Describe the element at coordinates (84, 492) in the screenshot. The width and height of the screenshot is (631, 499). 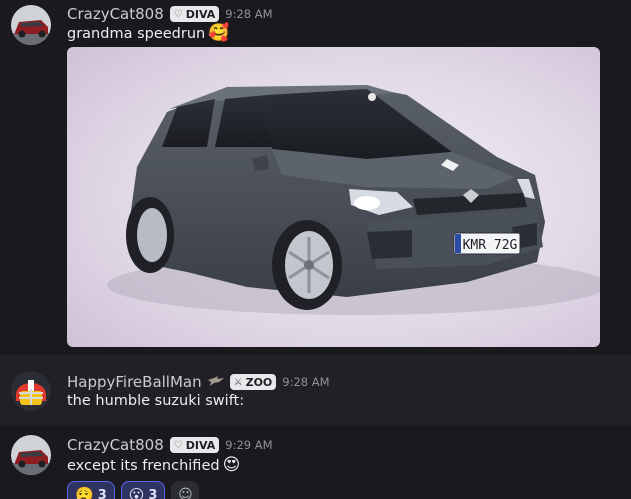
I see `sigh-emoji: 😮‍💨` at that location.